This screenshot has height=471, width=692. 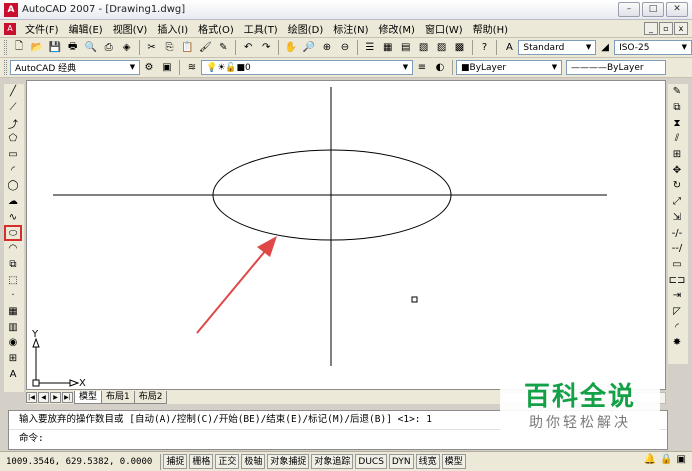 What do you see at coordinates (86, 28) in the screenshot?
I see `menu-edit: 编辑(E)` at bounding box center [86, 28].